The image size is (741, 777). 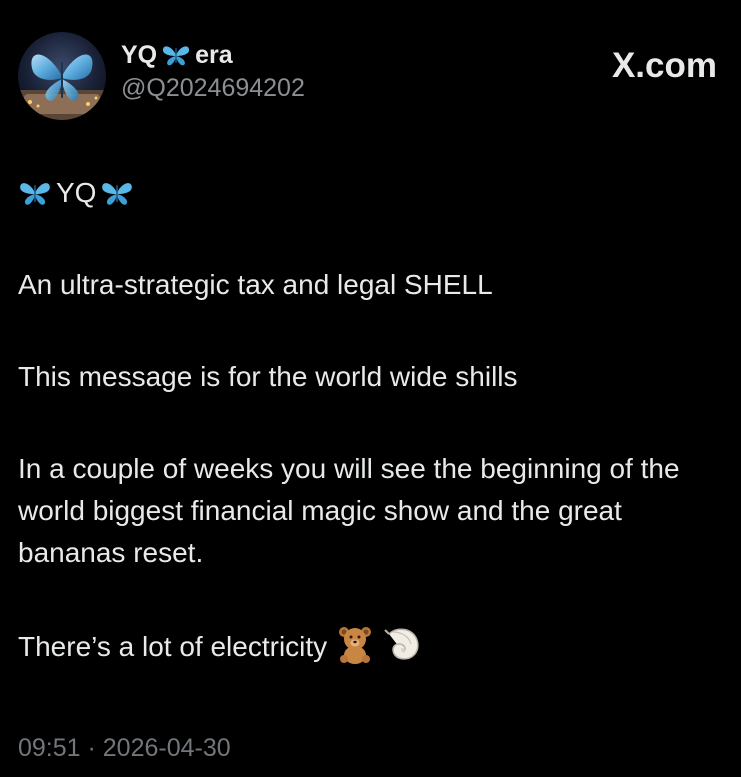 What do you see at coordinates (354, 645) in the screenshot?
I see `teddy-bear-icon` at bounding box center [354, 645].